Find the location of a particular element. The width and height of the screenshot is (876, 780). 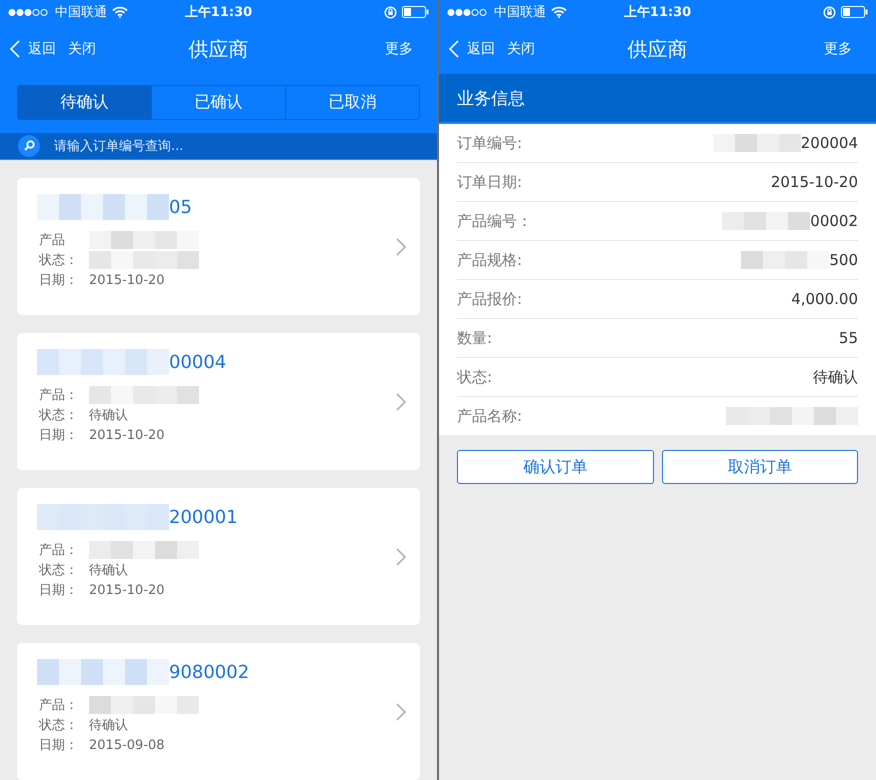

order-card: 05 产品 状态： 日期： 2015-10-20 is located at coordinates (218, 246).